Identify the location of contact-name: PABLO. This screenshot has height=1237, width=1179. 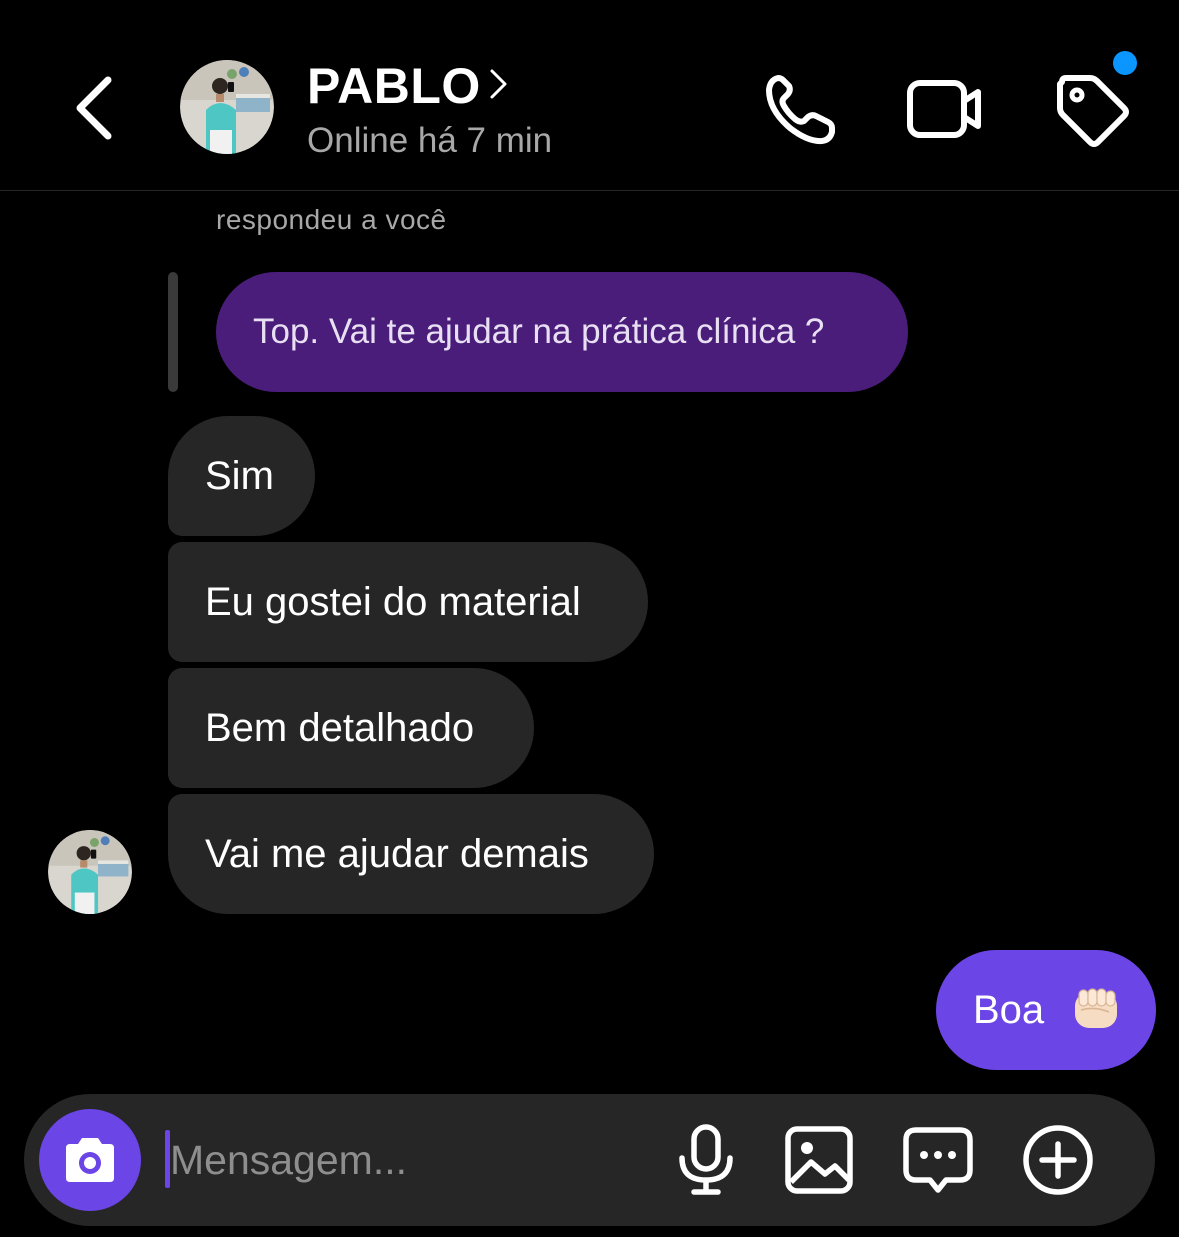
(394, 86).